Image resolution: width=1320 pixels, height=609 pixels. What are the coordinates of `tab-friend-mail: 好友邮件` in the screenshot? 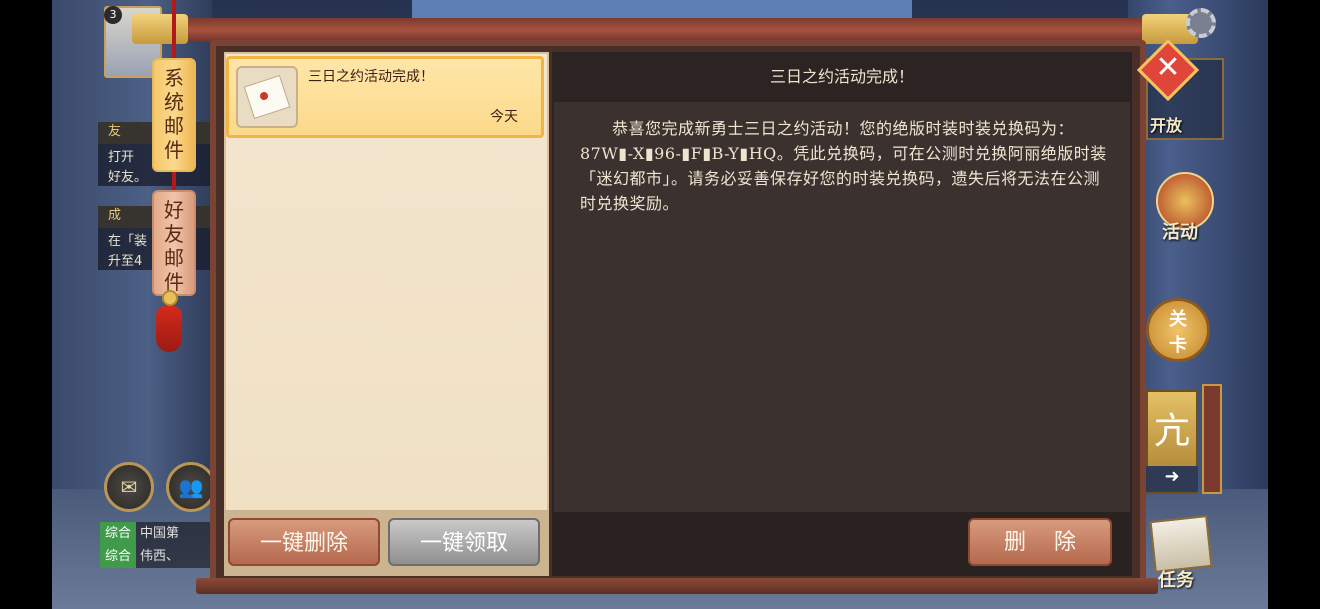 It's located at (174, 243).